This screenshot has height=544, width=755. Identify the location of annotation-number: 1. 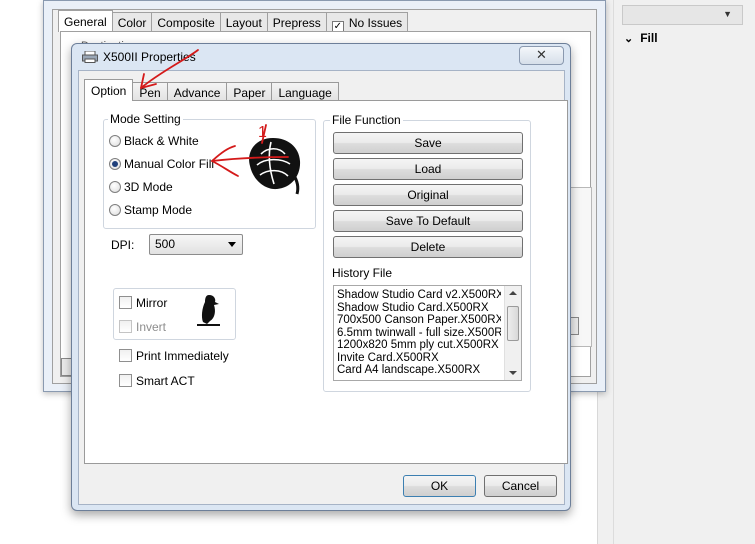
(262, 132).